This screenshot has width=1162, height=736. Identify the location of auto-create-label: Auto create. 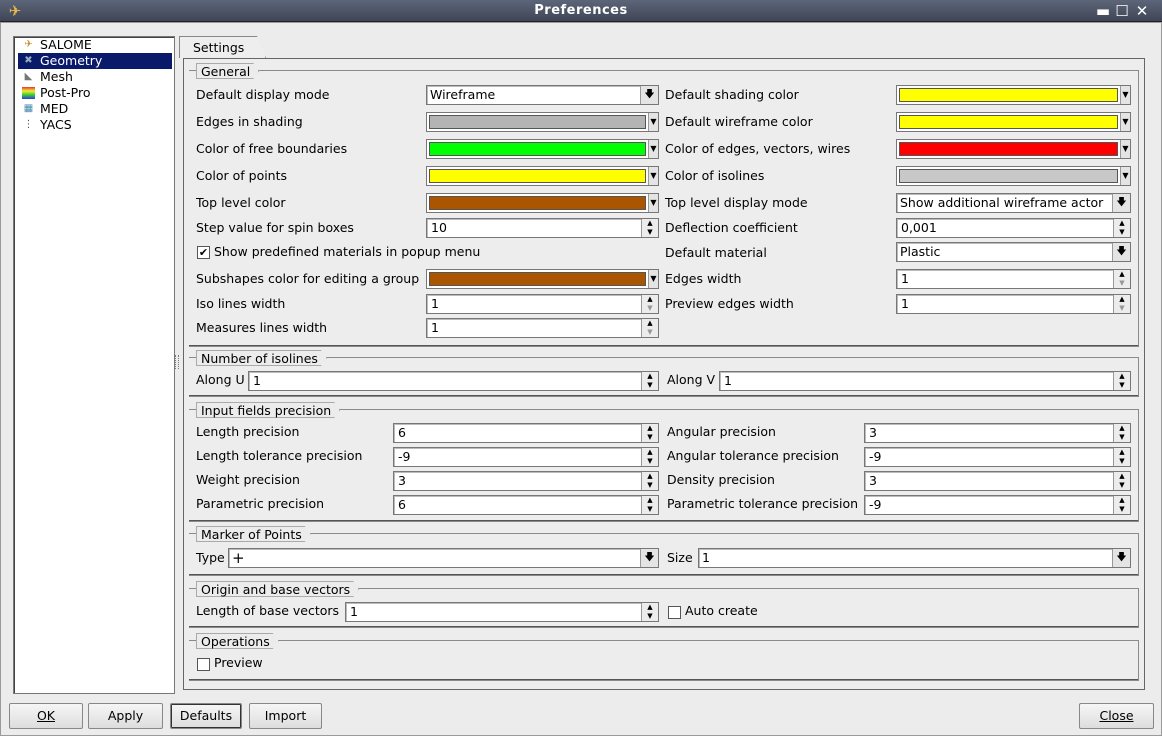
(721, 610).